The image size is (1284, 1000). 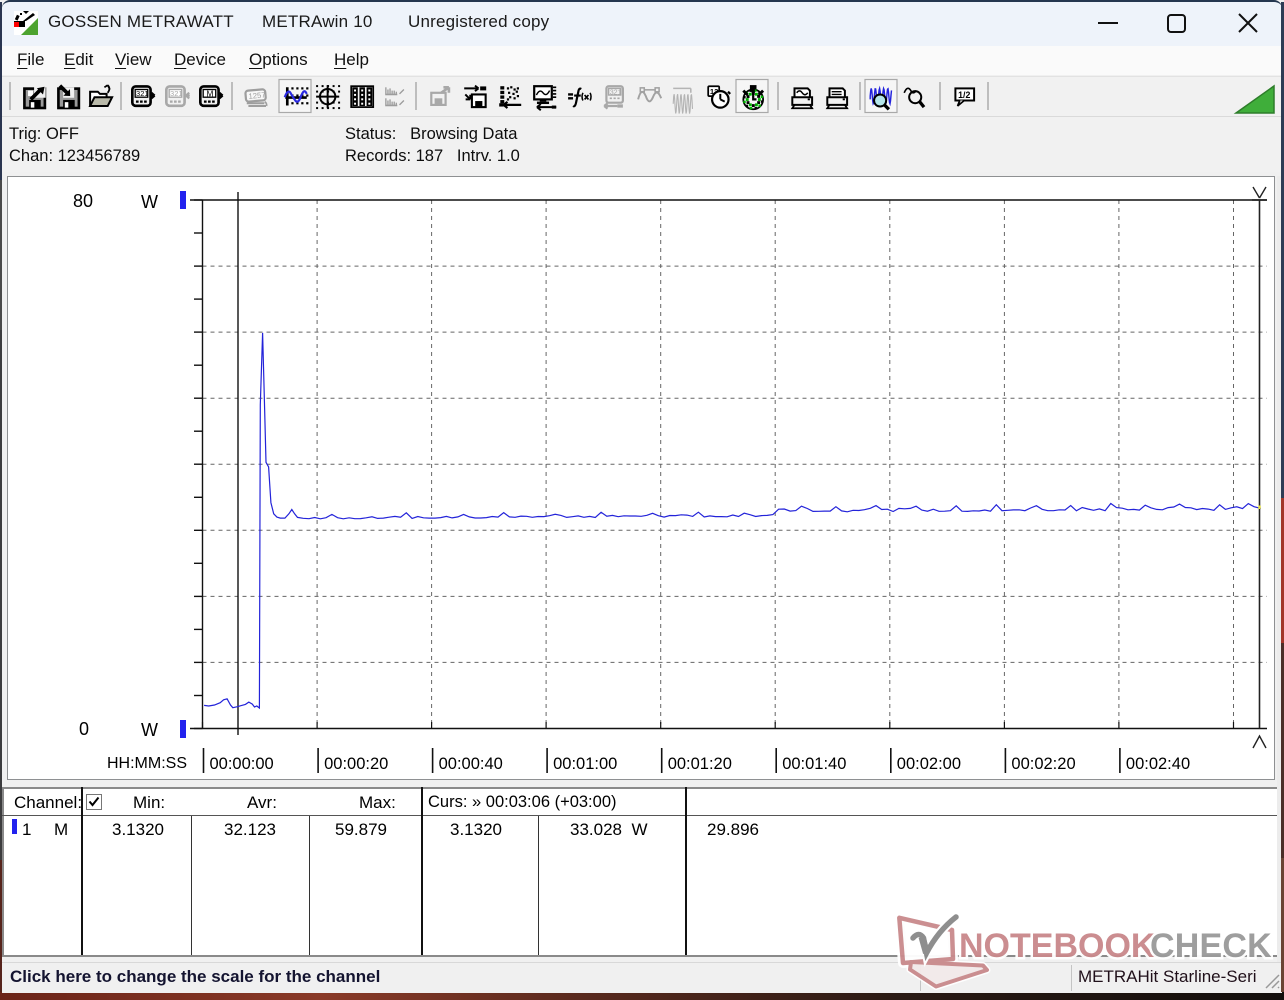 I want to click on svg-text: 00:02:00, so click(x=929, y=764).